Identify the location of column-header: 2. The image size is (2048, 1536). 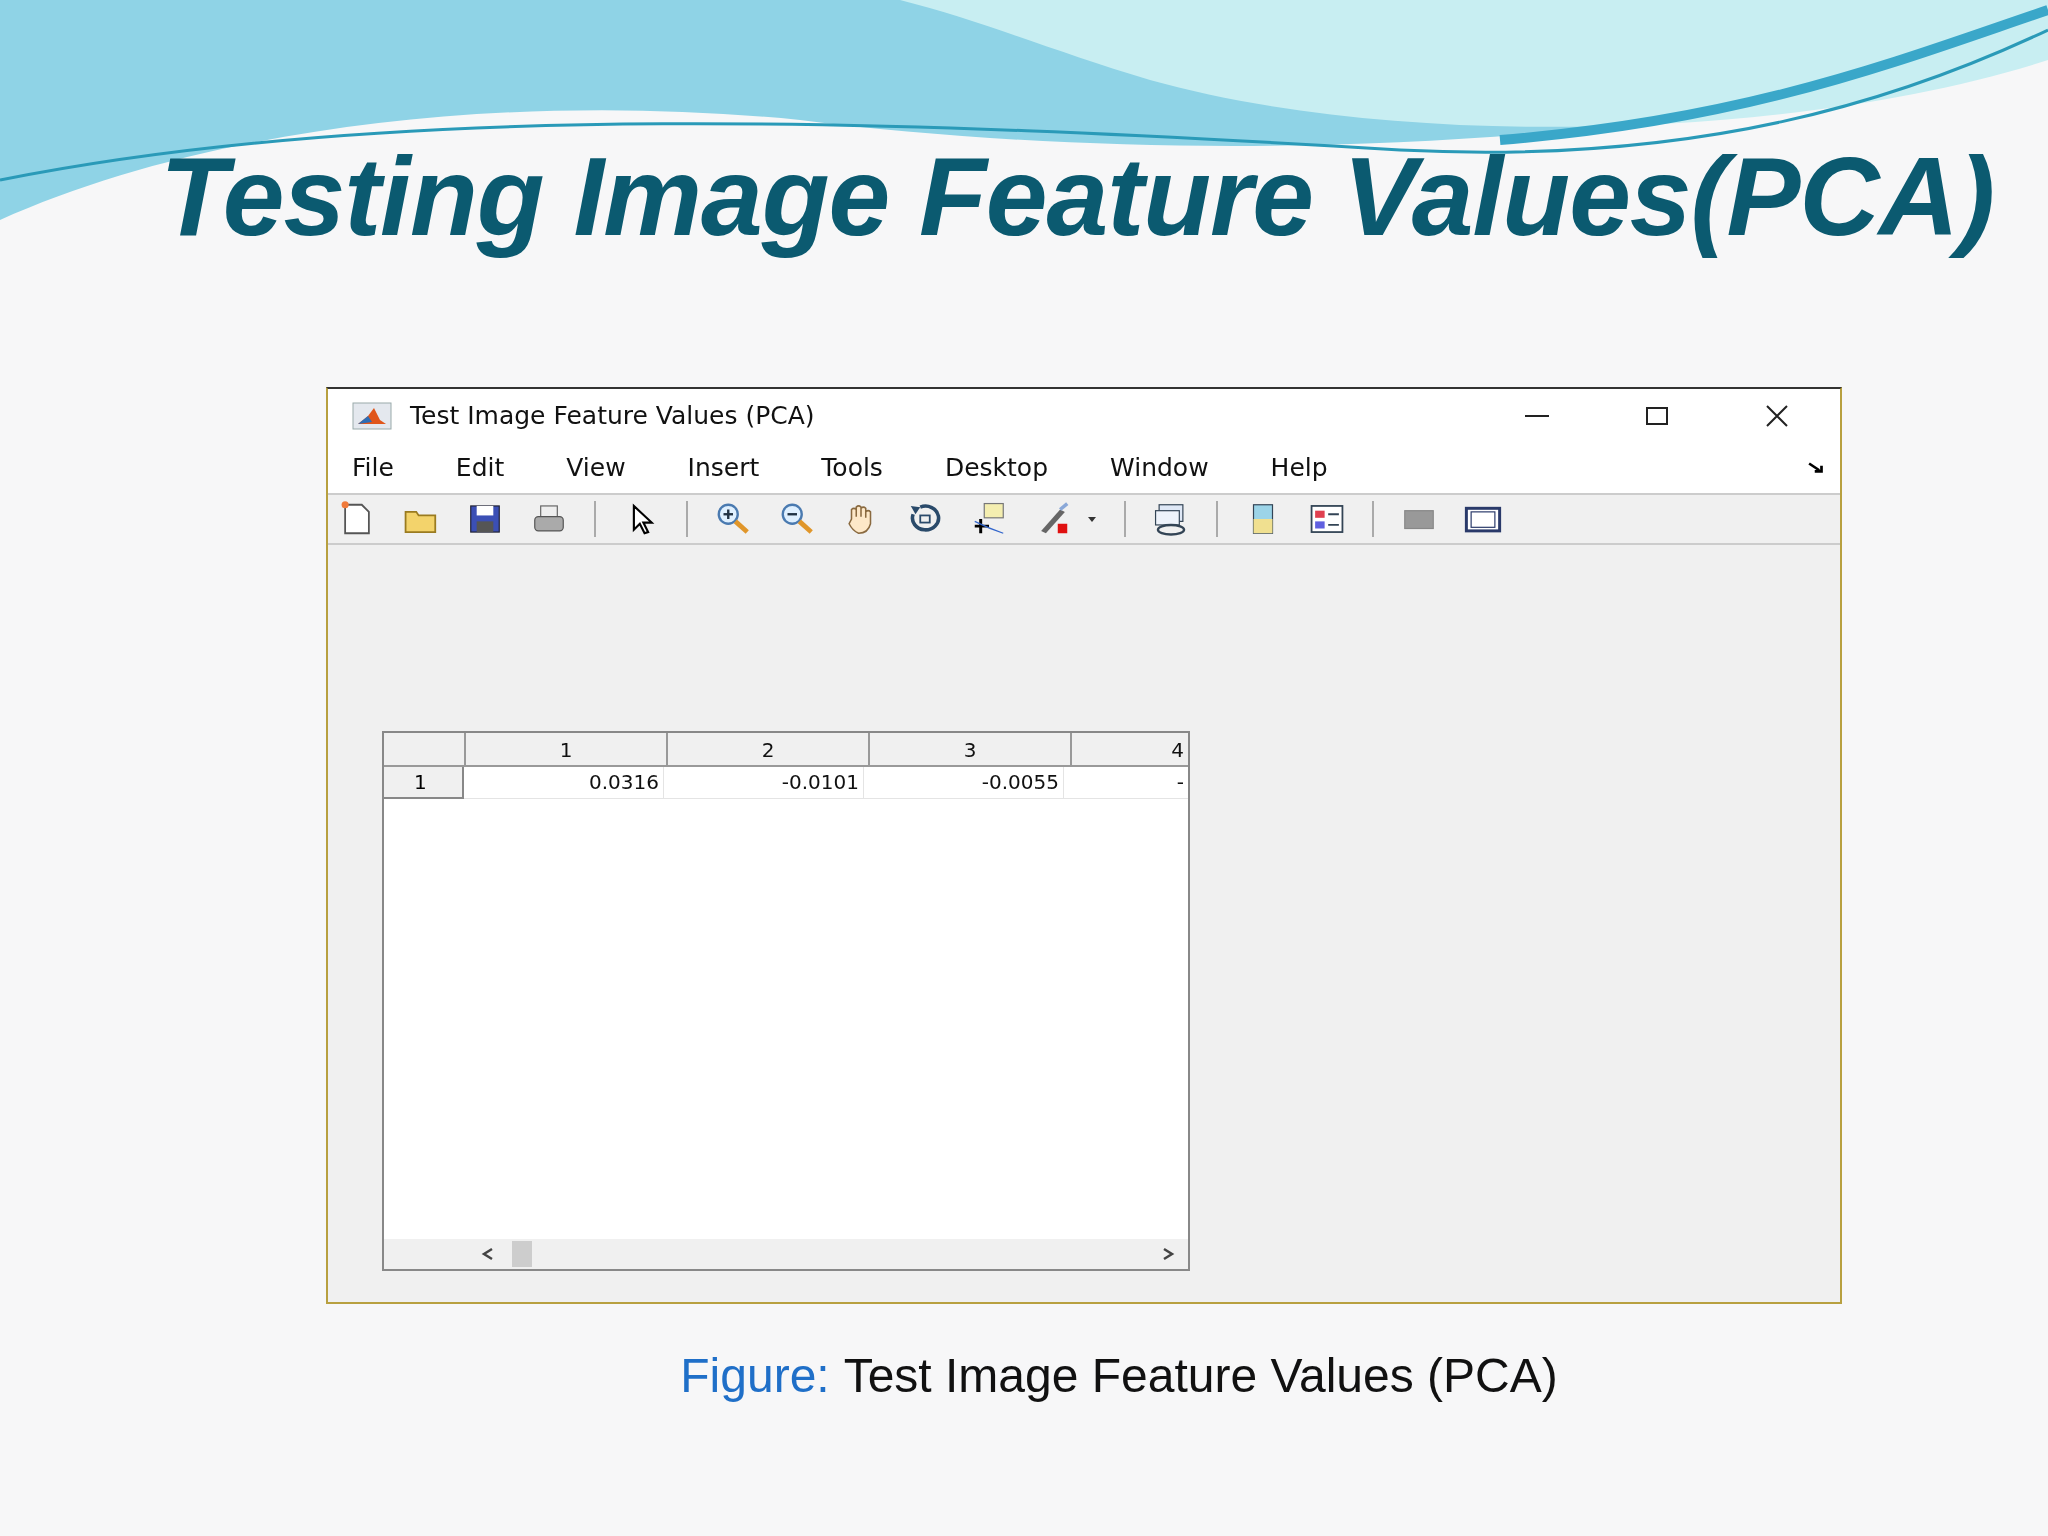
(769, 749).